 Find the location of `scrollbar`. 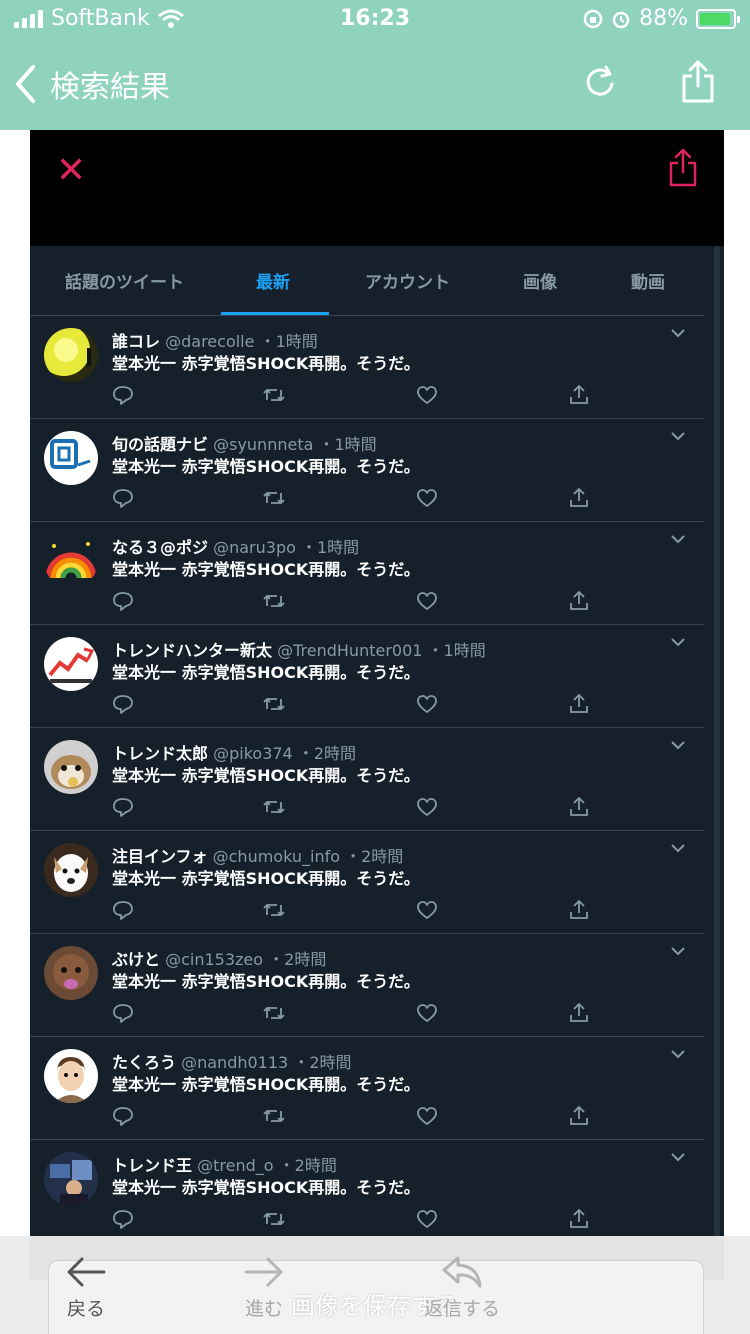

scrollbar is located at coordinates (717, 761).